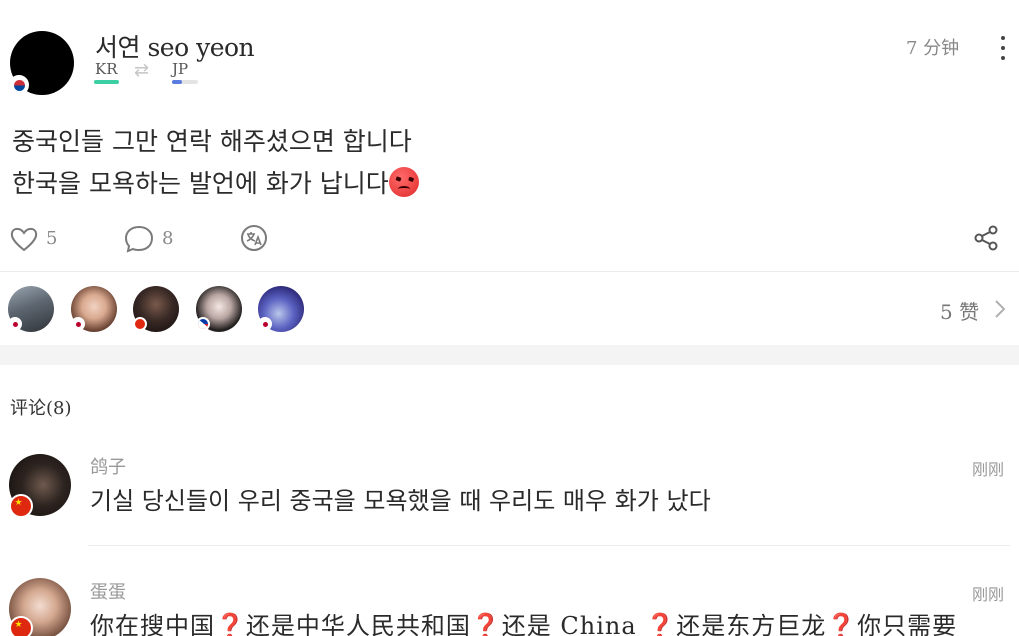 This screenshot has width=1019, height=636. I want to click on china-flag-icon, so click(140, 324).